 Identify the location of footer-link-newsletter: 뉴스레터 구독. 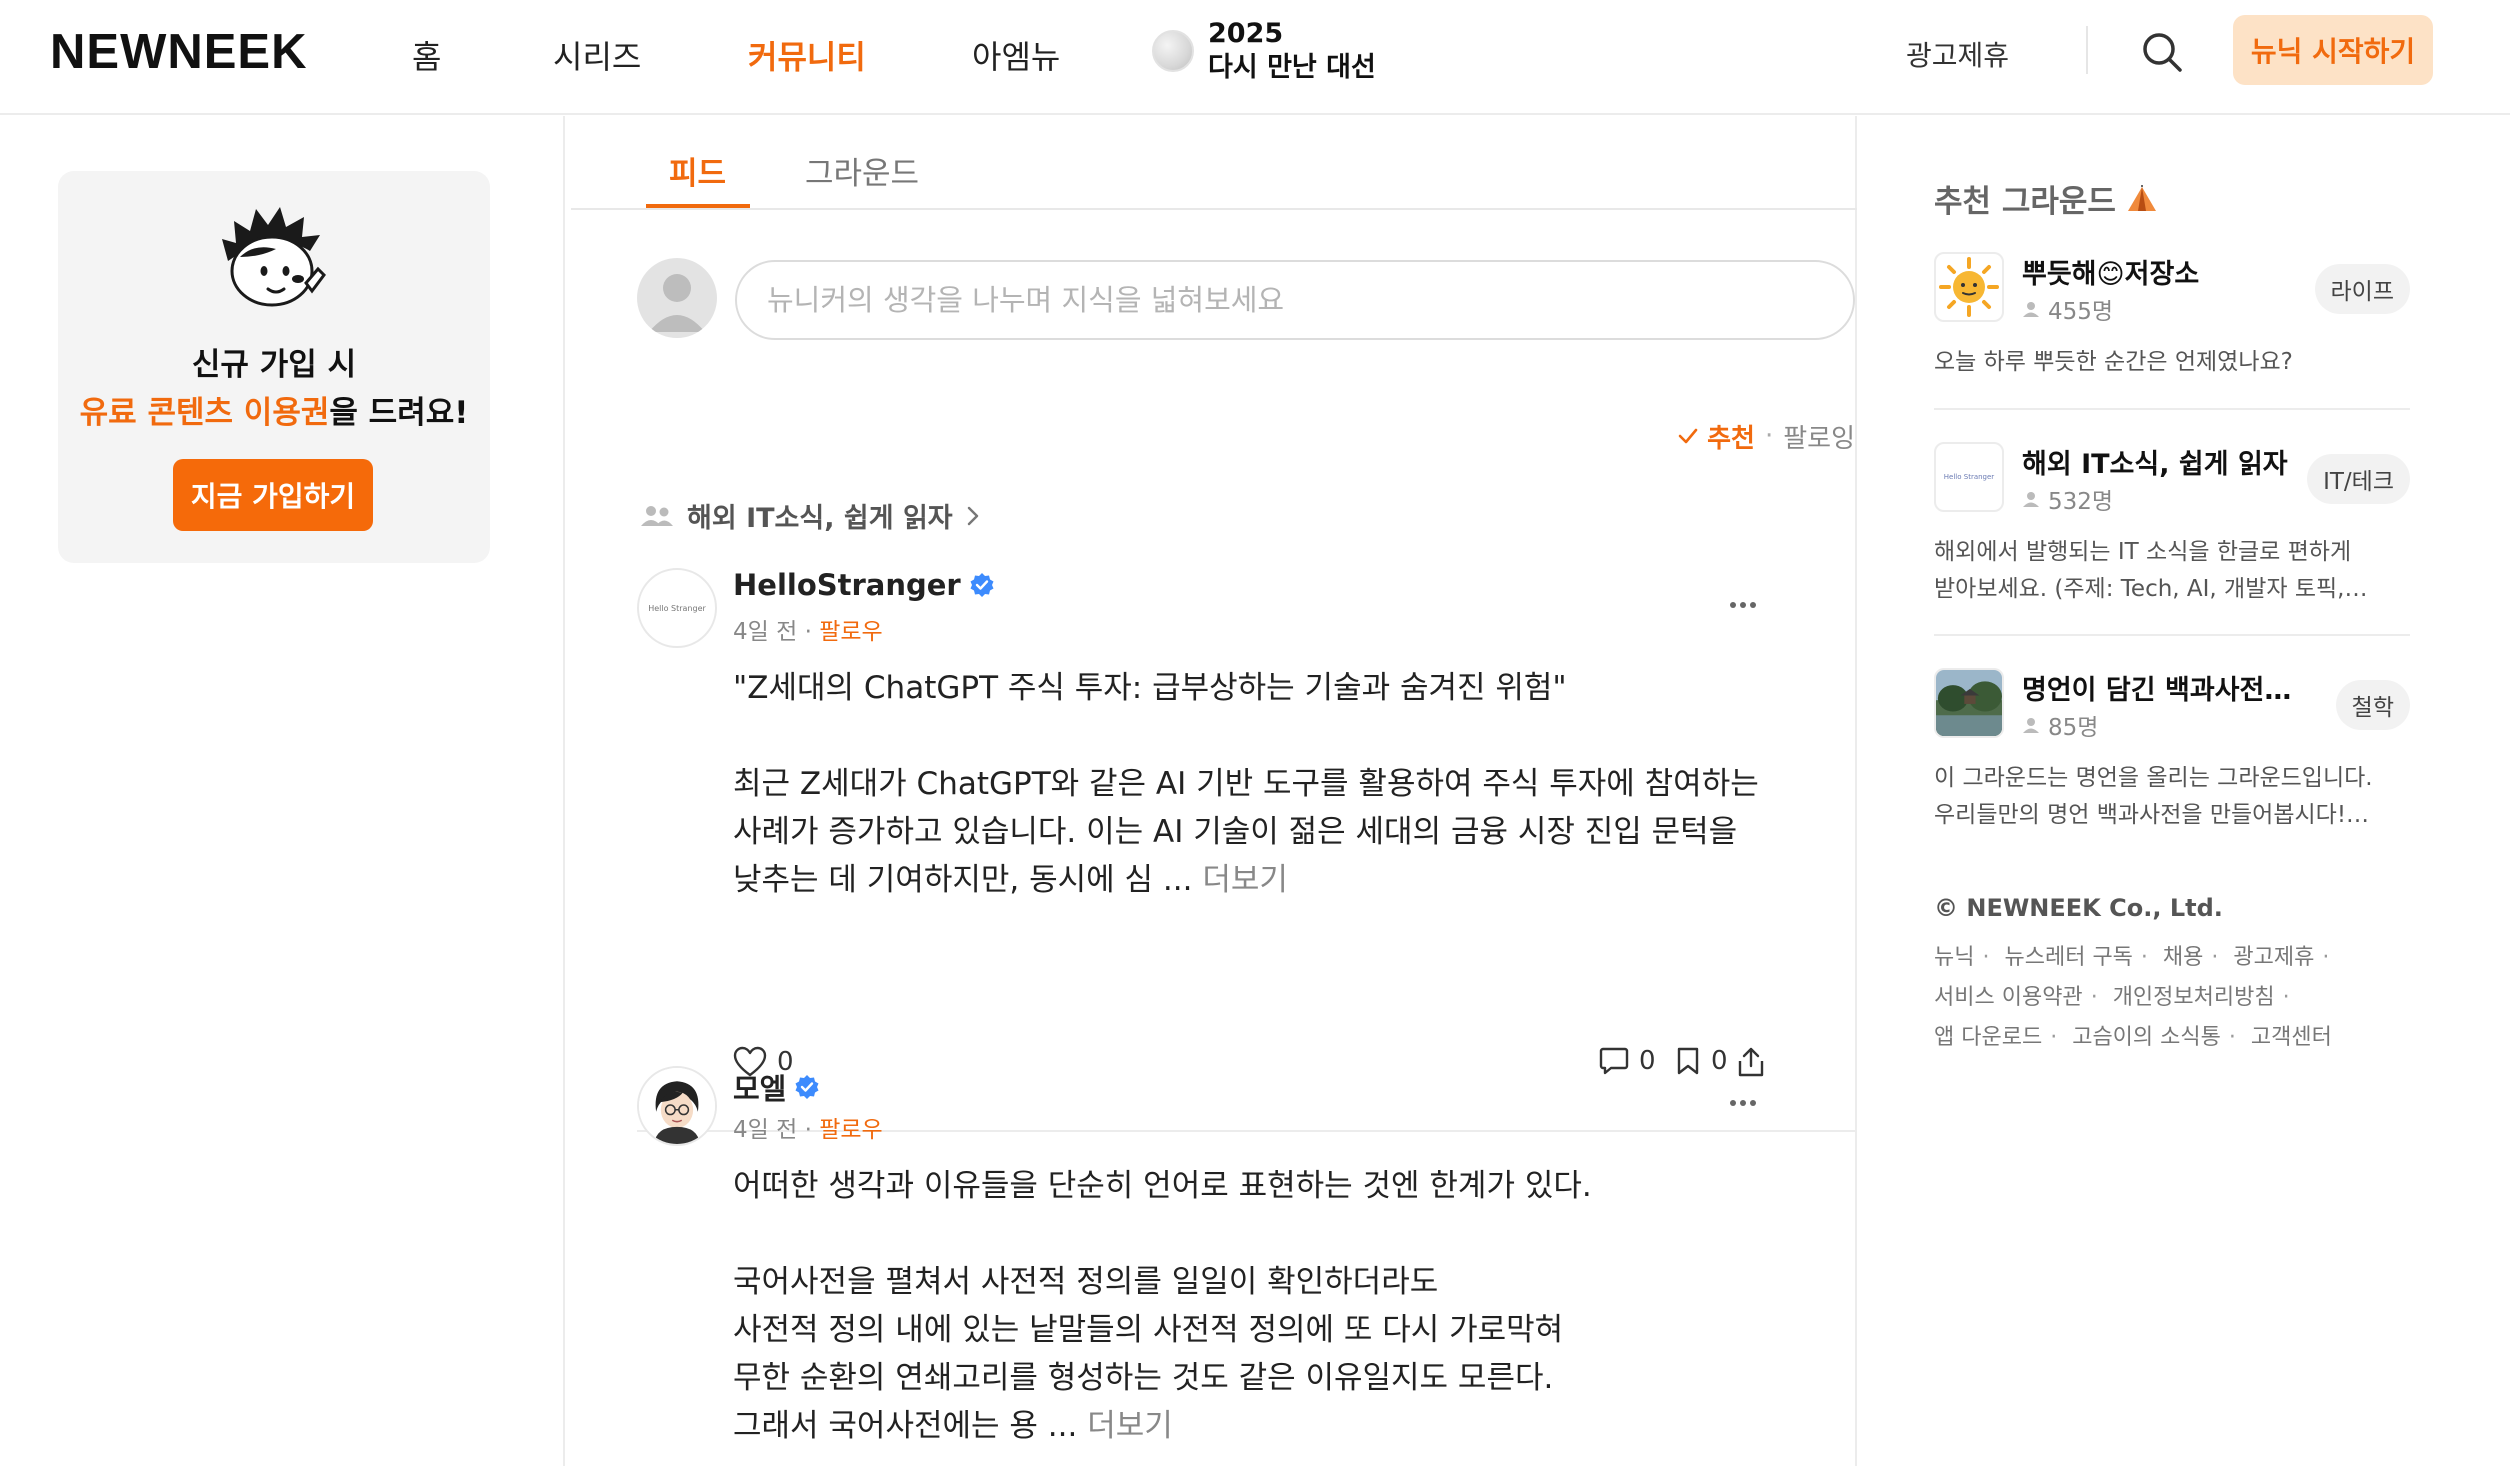
(2068, 957).